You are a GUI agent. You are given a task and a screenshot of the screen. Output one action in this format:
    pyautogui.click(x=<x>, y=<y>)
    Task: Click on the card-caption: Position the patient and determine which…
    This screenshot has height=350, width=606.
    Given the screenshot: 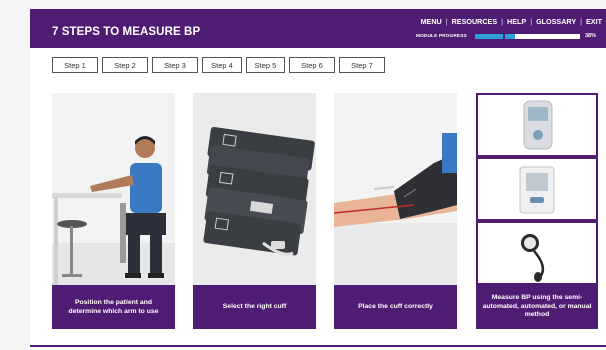 What is the action you would take?
    pyautogui.click(x=113, y=307)
    